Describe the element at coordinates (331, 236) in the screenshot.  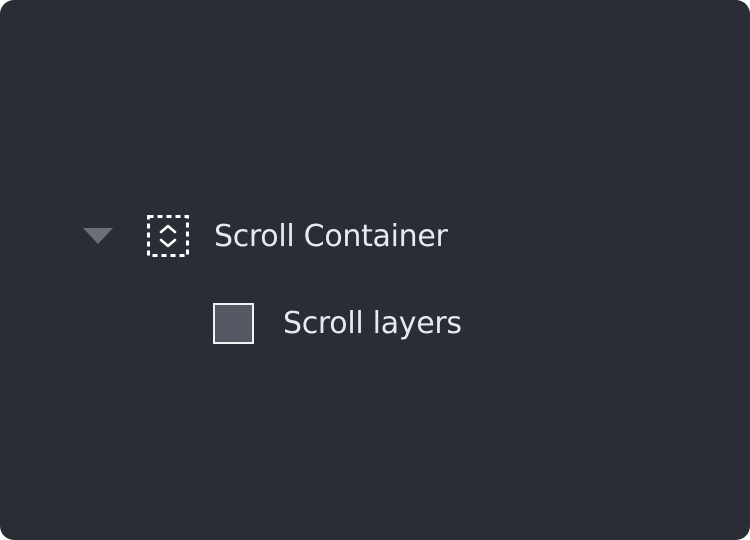
I see `layer-label-scroll-container: Scroll Container` at that location.